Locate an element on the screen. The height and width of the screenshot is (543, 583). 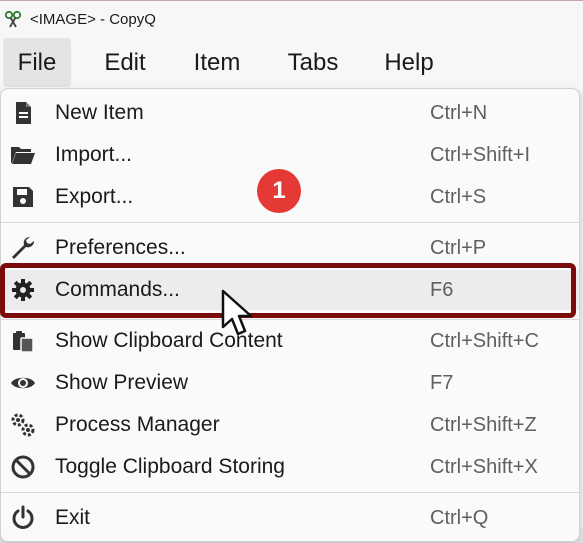
menu-item-label: New Item is located at coordinates (99, 112).